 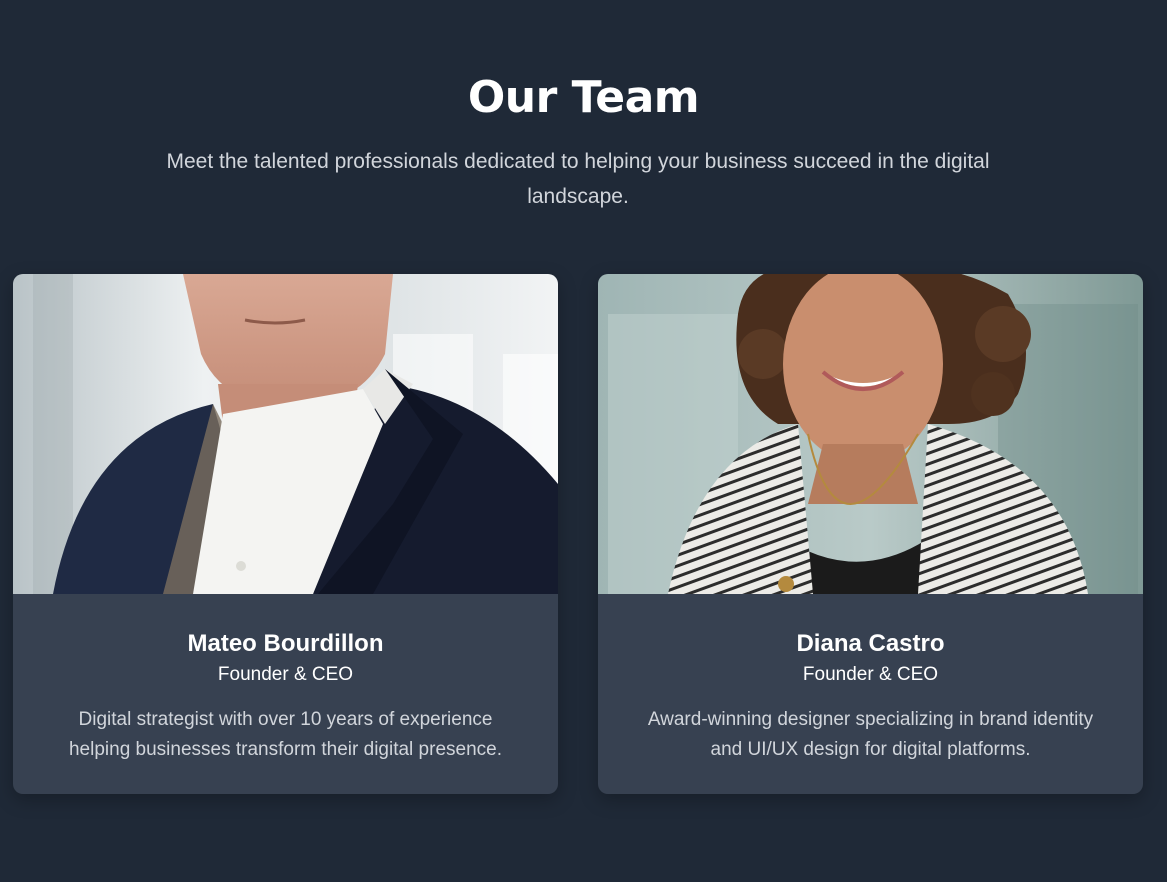 What do you see at coordinates (285, 643) in the screenshot?
I see `team-member-name: Mateo Bourdillon` at bounding box center [285, 643].